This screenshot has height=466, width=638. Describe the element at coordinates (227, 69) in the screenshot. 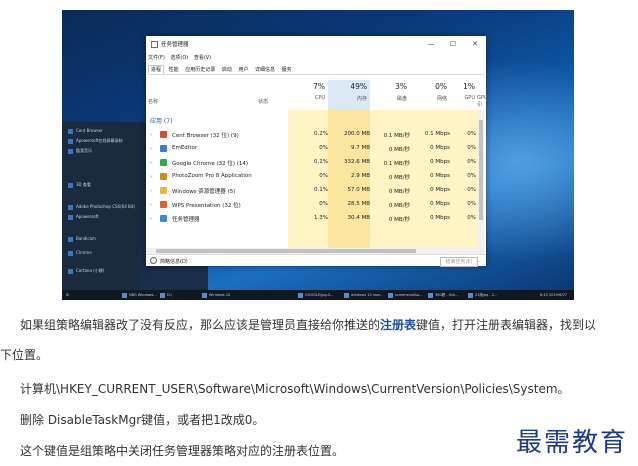

I see `tab-startup: 启动` at that location.